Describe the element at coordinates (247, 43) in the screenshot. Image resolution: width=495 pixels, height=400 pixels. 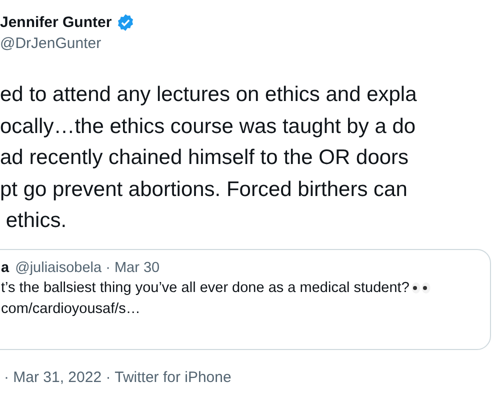
I see `author-handle: @DrJenGunter` at that location.